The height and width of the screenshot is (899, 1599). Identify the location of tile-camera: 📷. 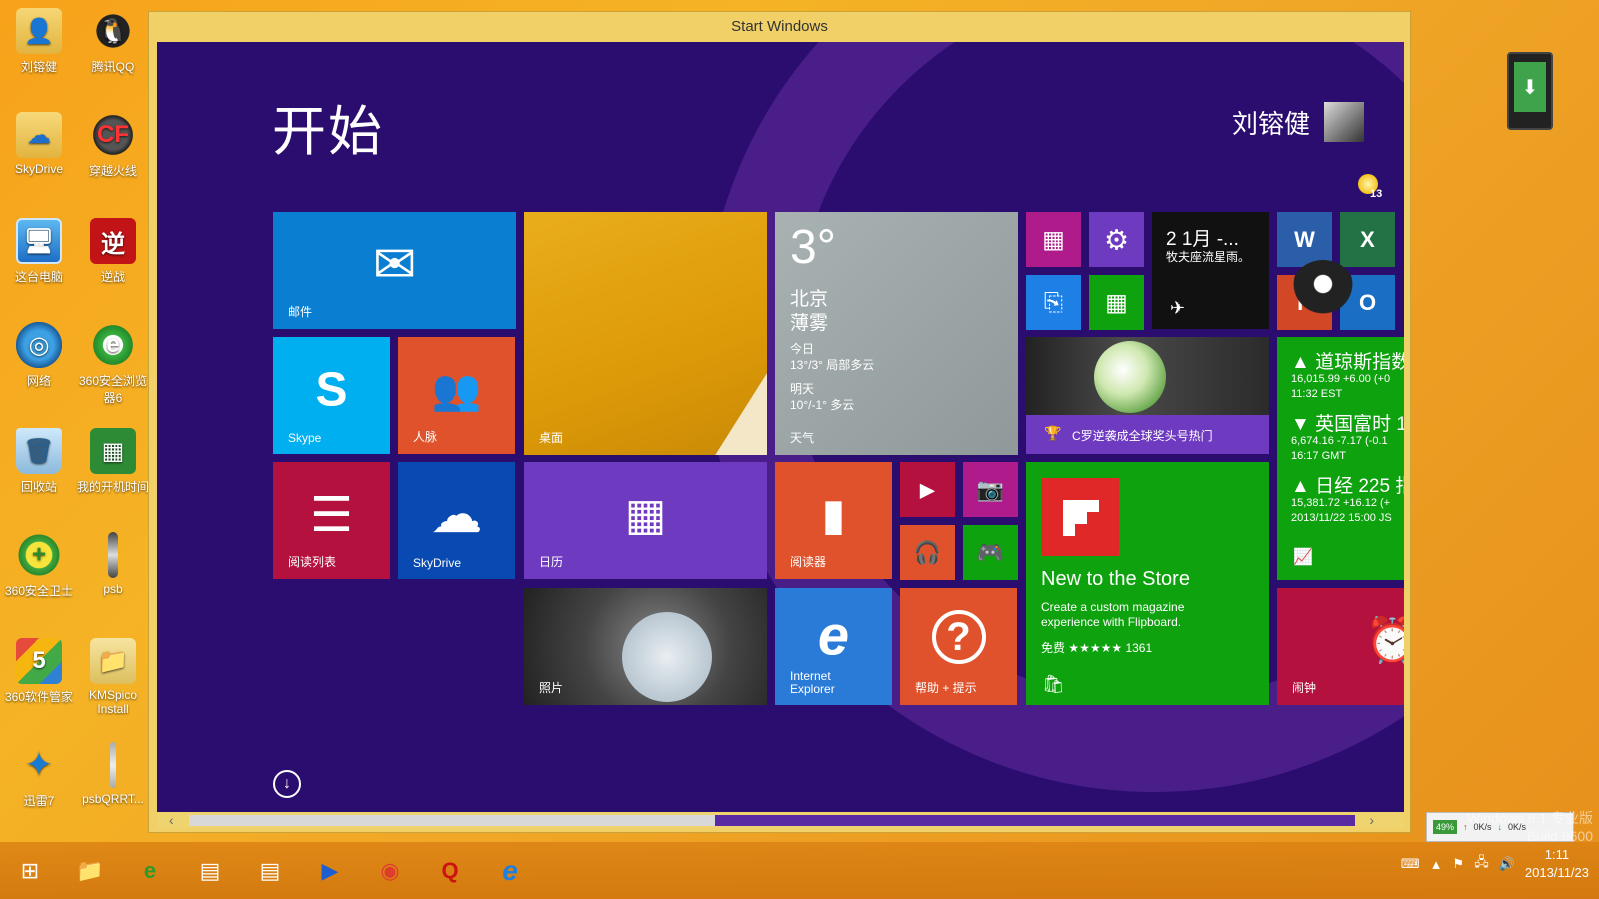
(990, 489).